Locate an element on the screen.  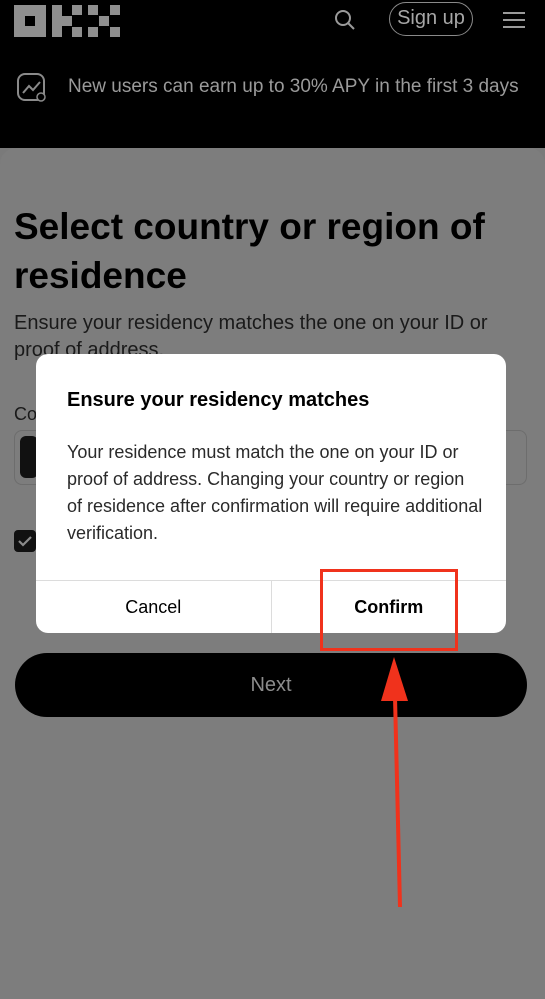
hamburger-menu-icon is located at coordinates (514, 20).